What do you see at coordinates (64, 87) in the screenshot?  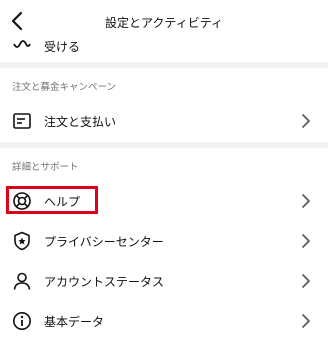 I see `section-title-orders: 注文と募金キャンペーン` at bounding box center [64, 87].